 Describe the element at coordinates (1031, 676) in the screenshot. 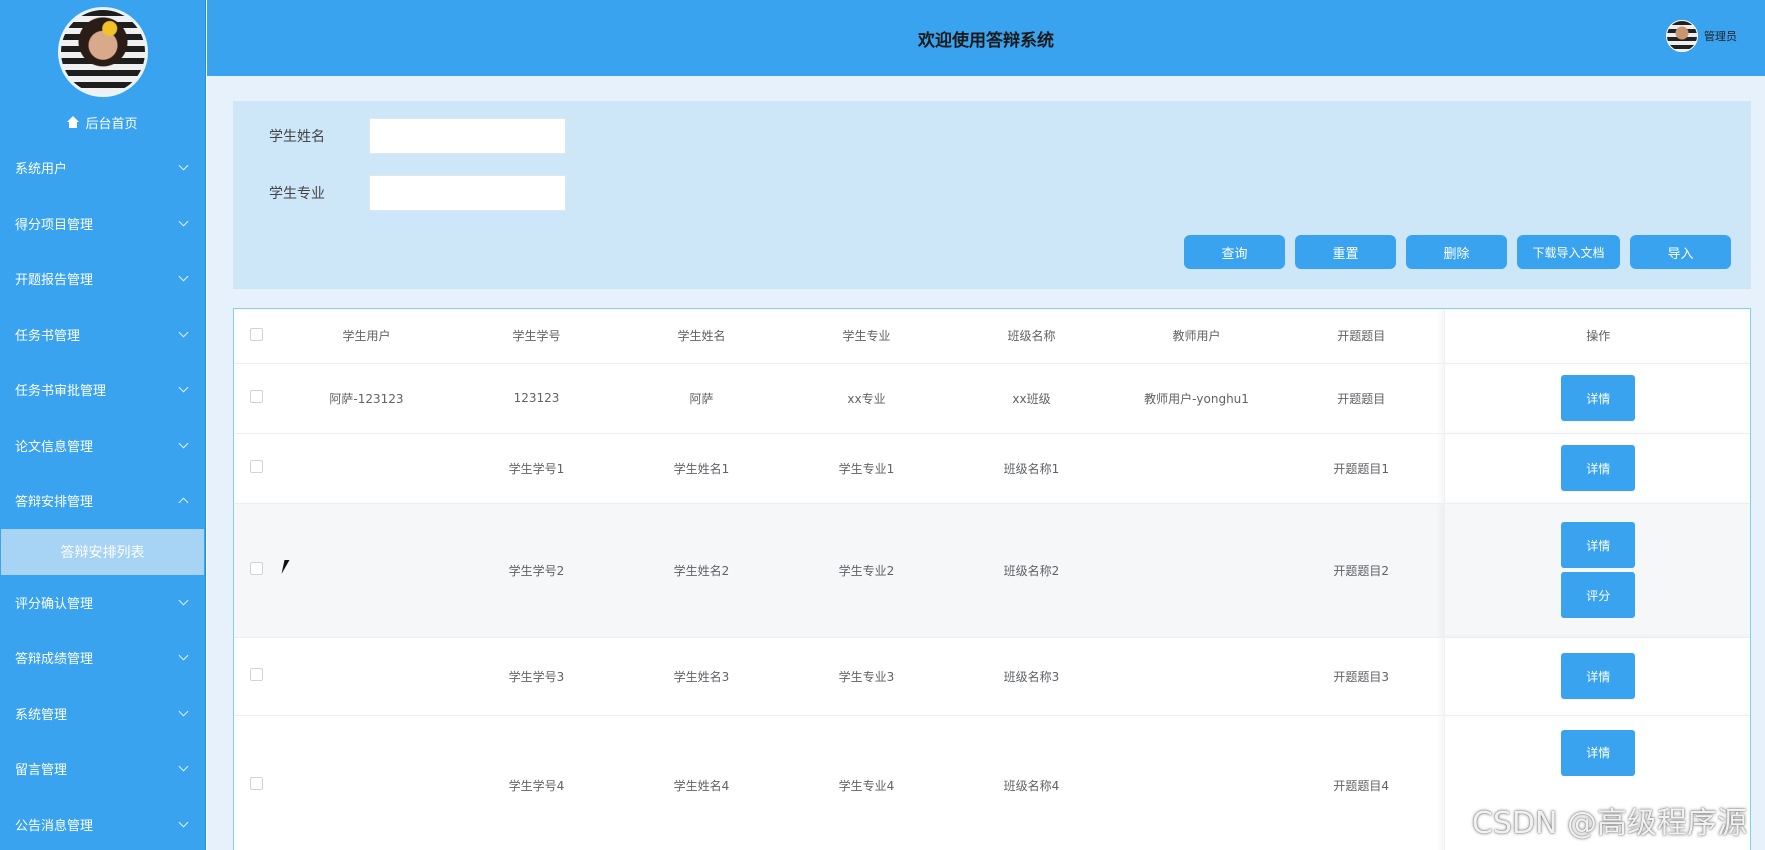

I see `table-cell: 班级名称3` at that location.